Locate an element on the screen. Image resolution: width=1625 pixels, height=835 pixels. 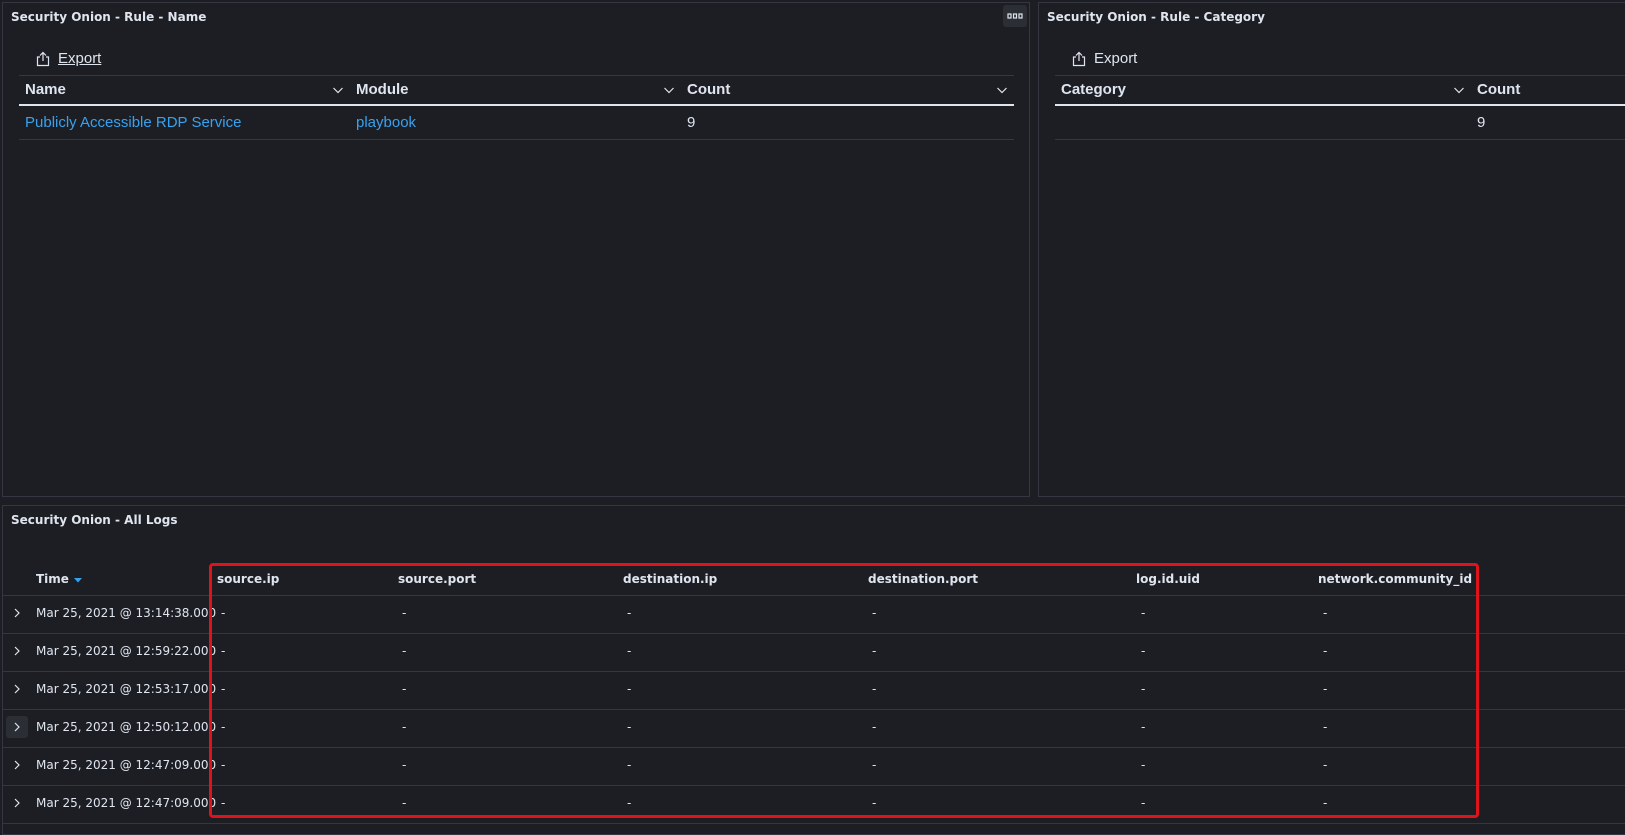
column-label: Category is located at coordinates (1094, 89).